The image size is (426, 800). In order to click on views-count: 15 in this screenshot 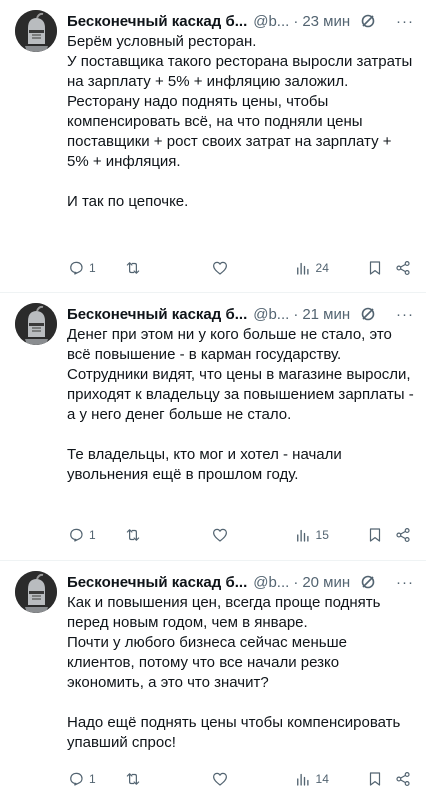, I will do `click(322, 535)`.